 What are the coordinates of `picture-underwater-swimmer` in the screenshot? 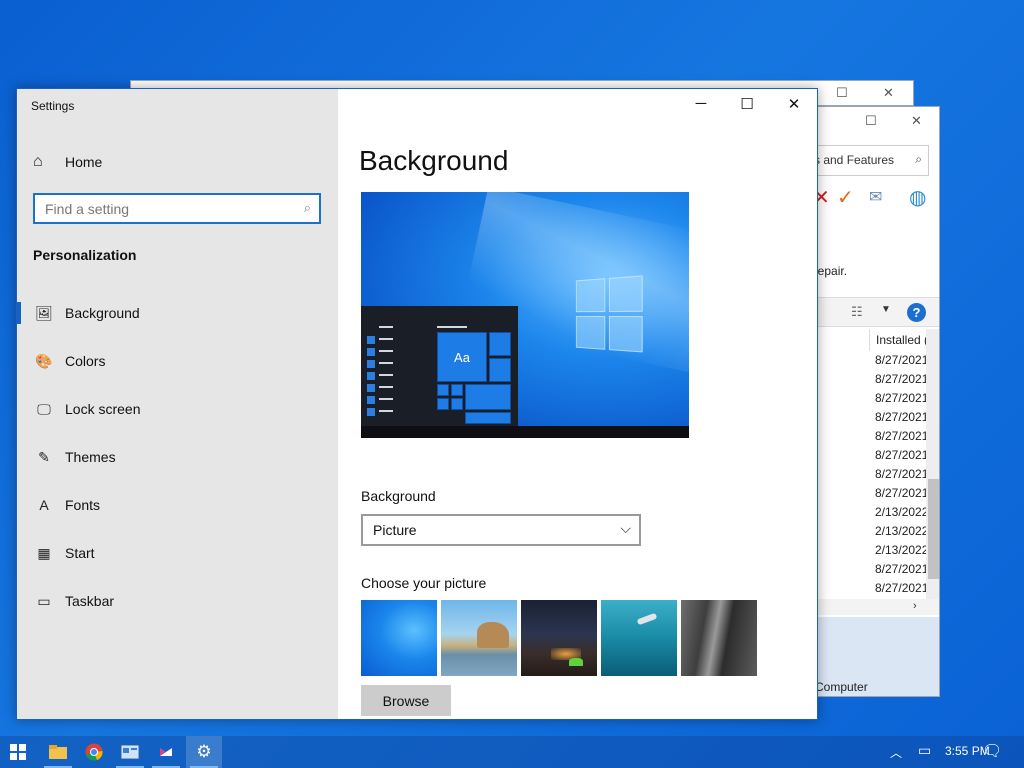 It's located at (639, 638).